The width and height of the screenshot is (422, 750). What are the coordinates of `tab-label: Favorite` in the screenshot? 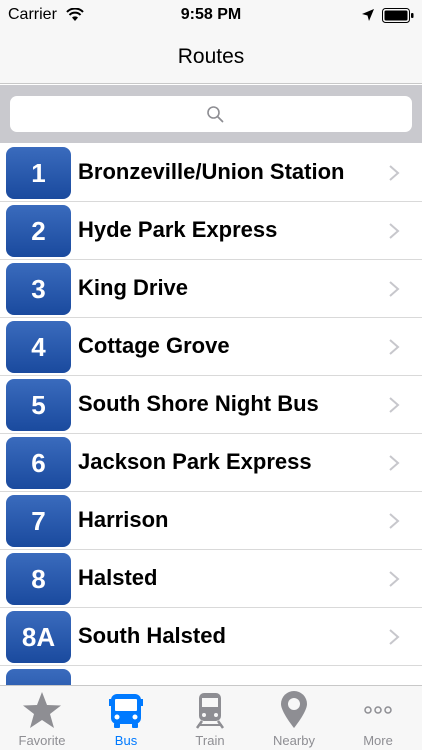 It's located at (42, 740).